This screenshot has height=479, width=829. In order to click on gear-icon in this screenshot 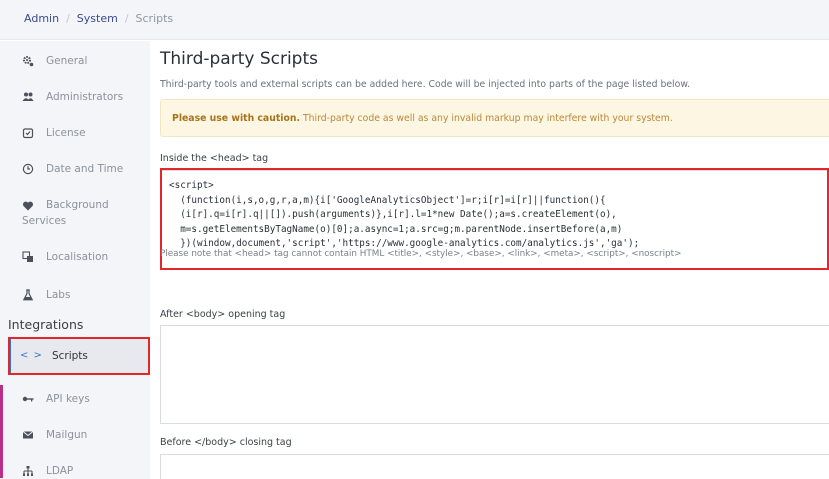, I will do `click(28, 61)`.